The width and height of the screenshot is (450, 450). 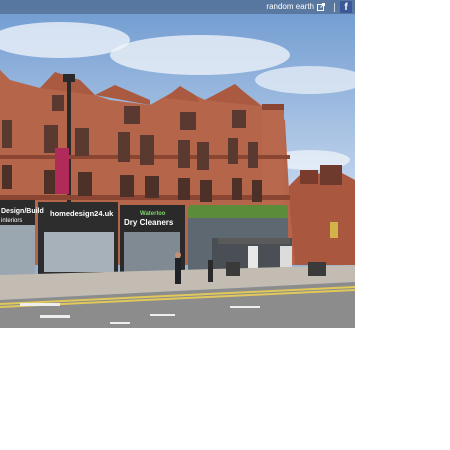 I want to click on random-earth-link: random earth, so click(x=297, y=7).